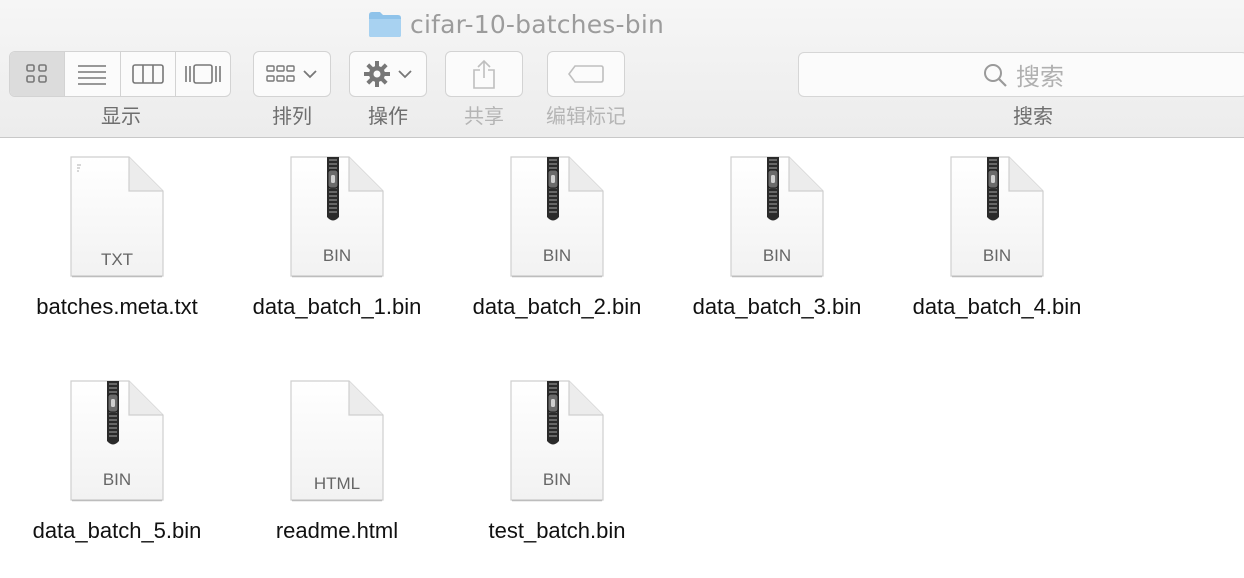 The width and height of the screenshot is (1244, 578). Describe the element at coordinates (337, 306) in the screenshot. I see `file-name: data_batch_1.bin` at that location.